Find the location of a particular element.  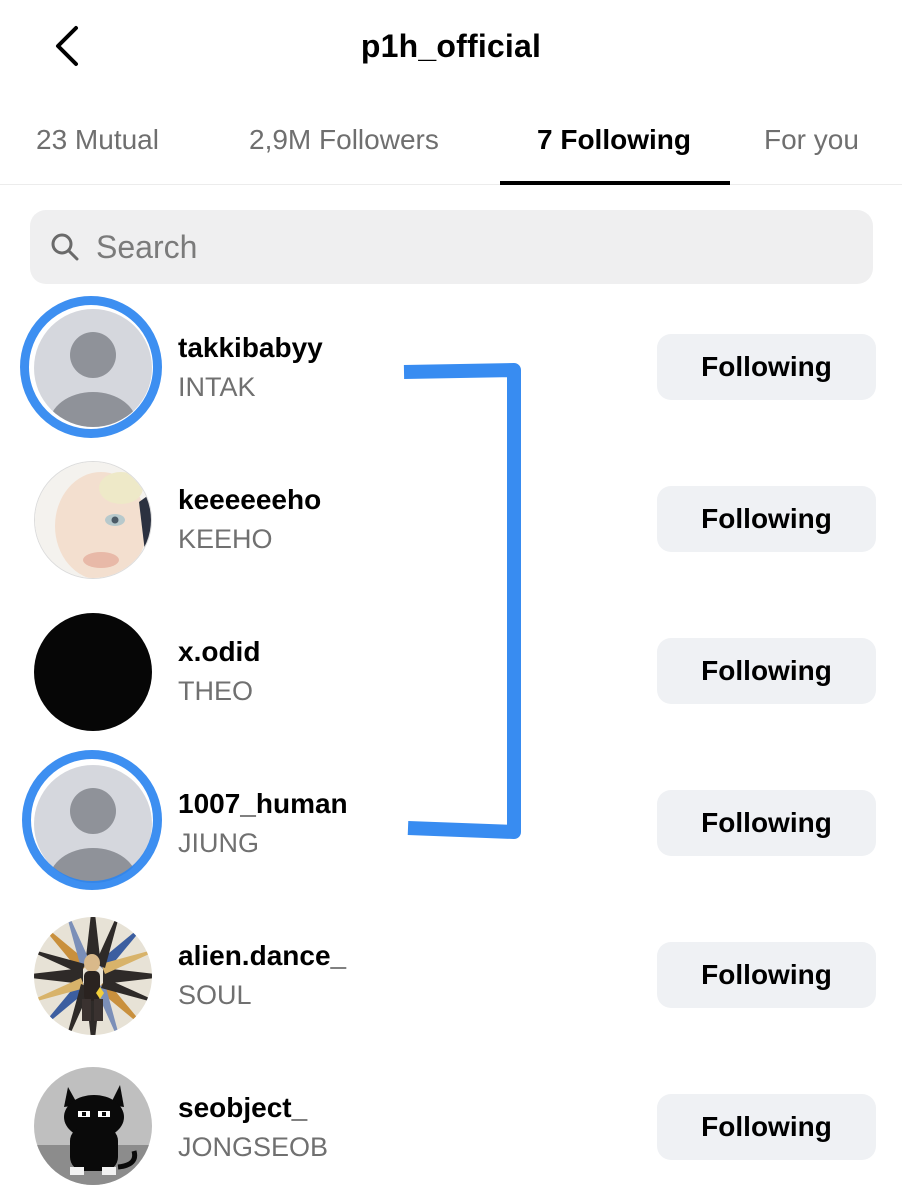

full-name: KEEHO is located at coordinates (225, 539).